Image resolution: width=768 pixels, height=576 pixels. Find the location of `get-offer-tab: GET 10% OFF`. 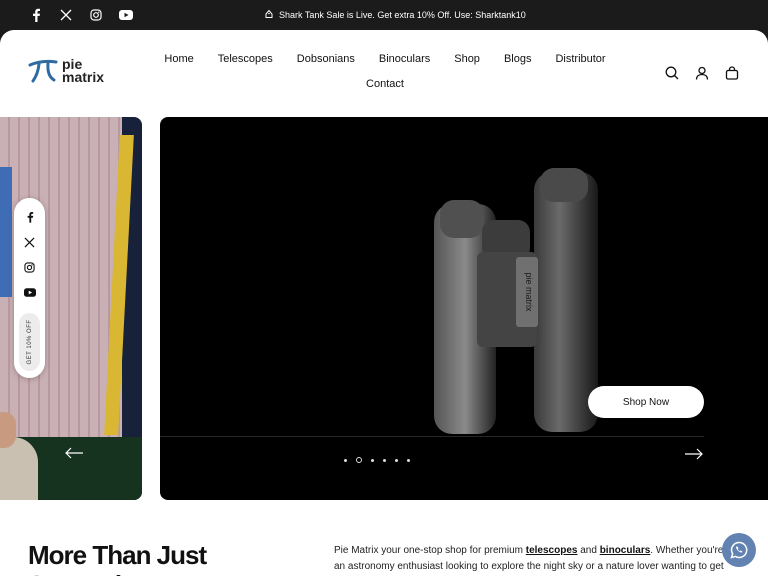

get-offer-tab: GET 10% OFF is located at coordinates (29, 342).